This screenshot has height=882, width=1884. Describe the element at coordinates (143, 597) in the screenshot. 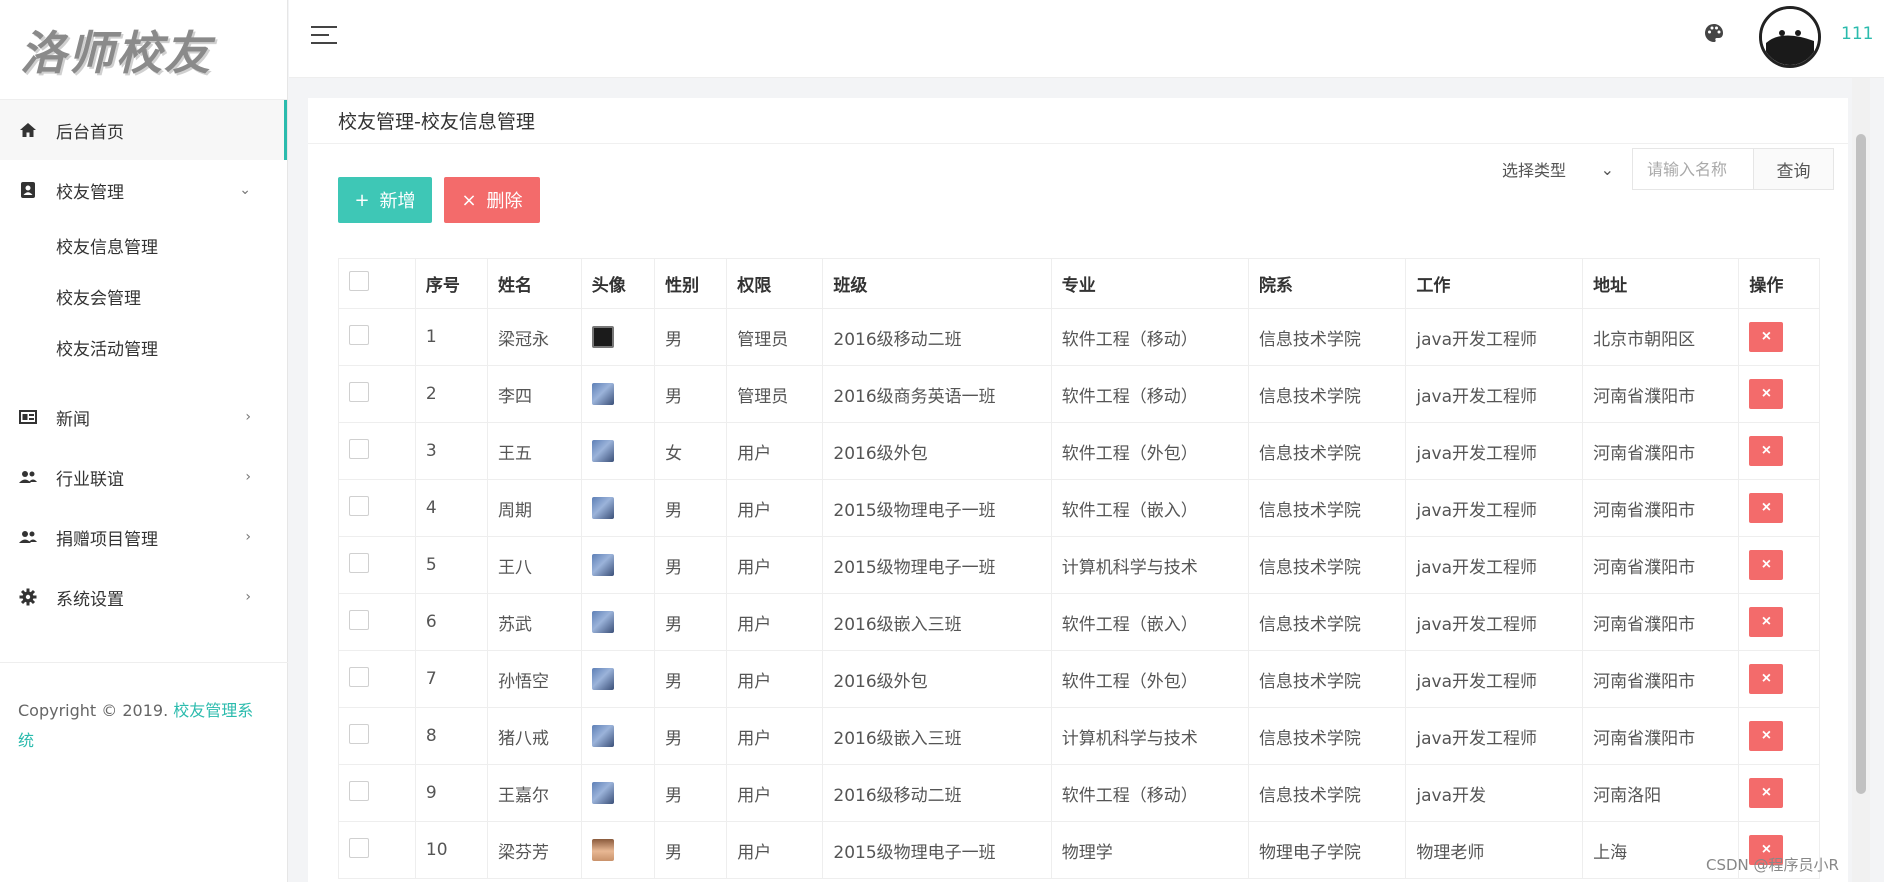

I see `sidebar-item-settings: 系统设置 ›` at that location.